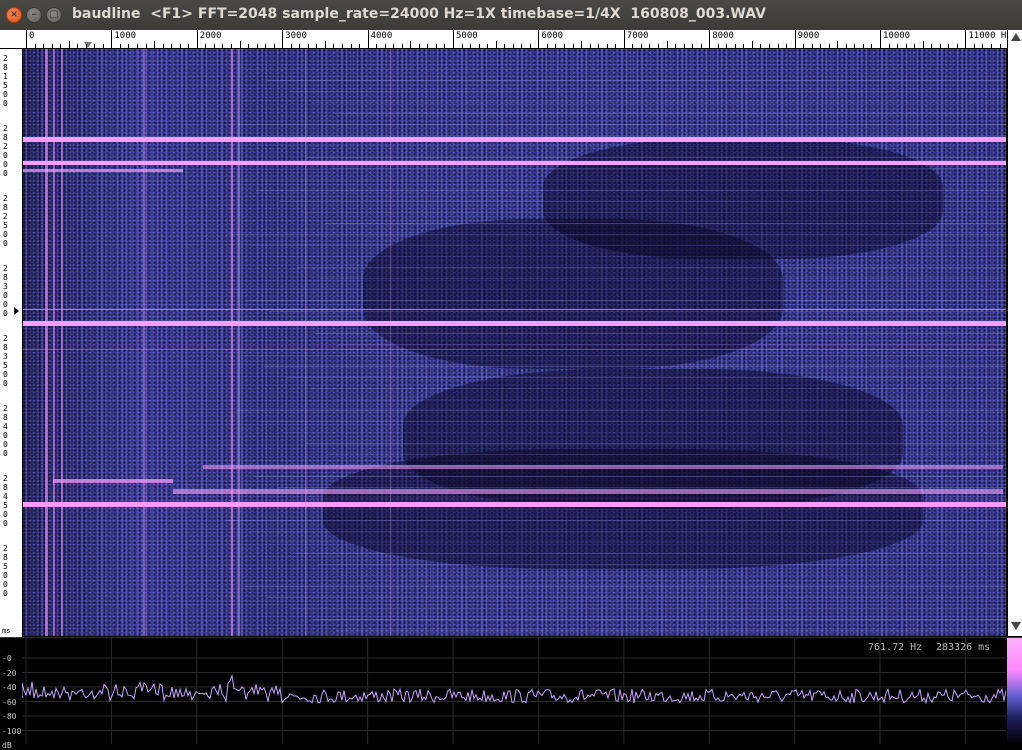 The image size is (1022, 750). I want to click on scroll-down-icon, so click(1016, 626).